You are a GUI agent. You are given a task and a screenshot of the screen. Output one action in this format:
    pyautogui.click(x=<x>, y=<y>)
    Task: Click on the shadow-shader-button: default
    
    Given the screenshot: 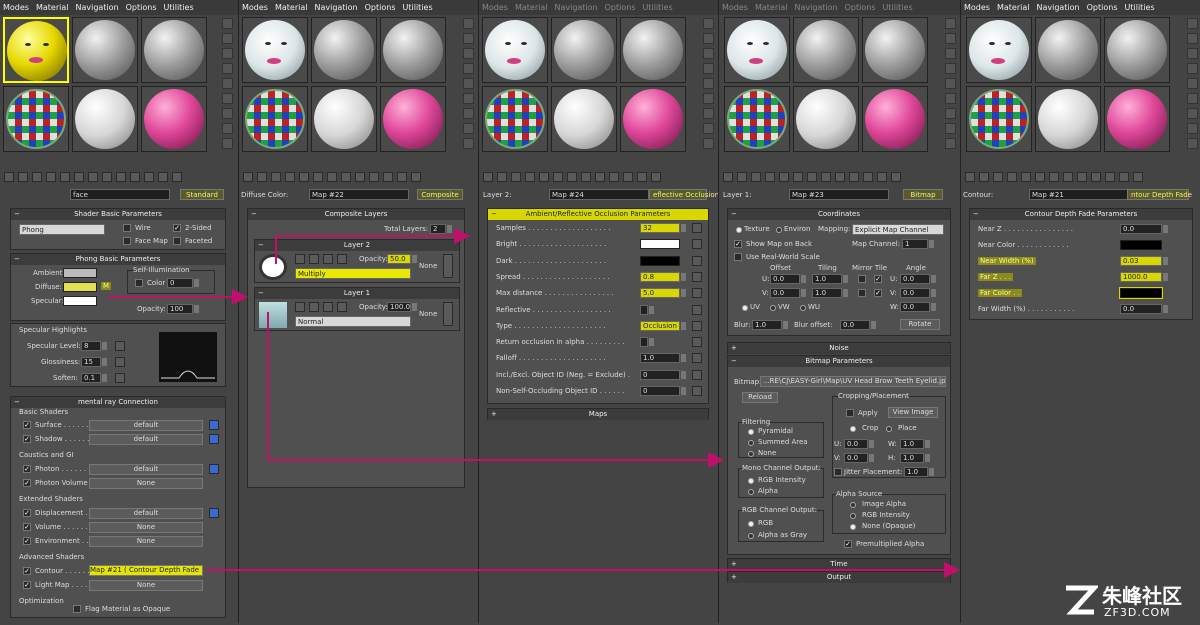 What is the action you would take?
    pyautogui.click(x=146, y=439)
    